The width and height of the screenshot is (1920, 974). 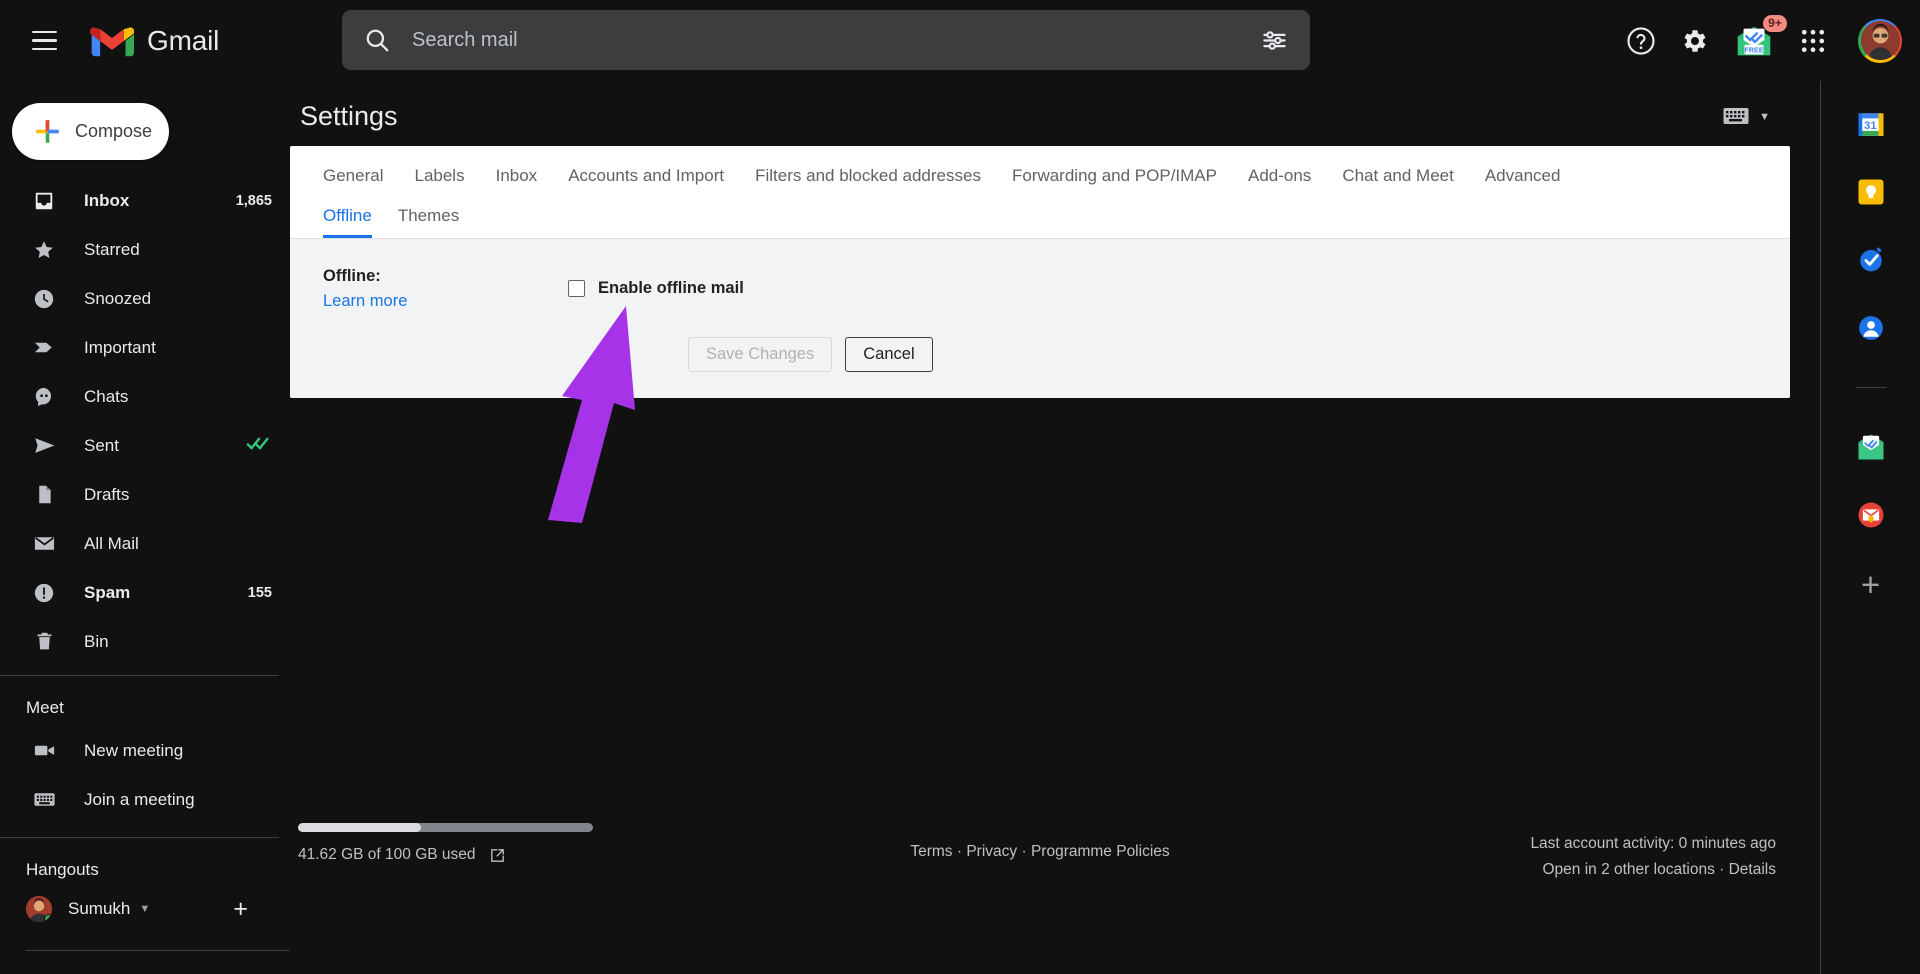 What do you see at coordinates (145, 543) in the screenshot?
I see `sidebar-item-all-mail: All Mail` at bounding box center [145, 543].